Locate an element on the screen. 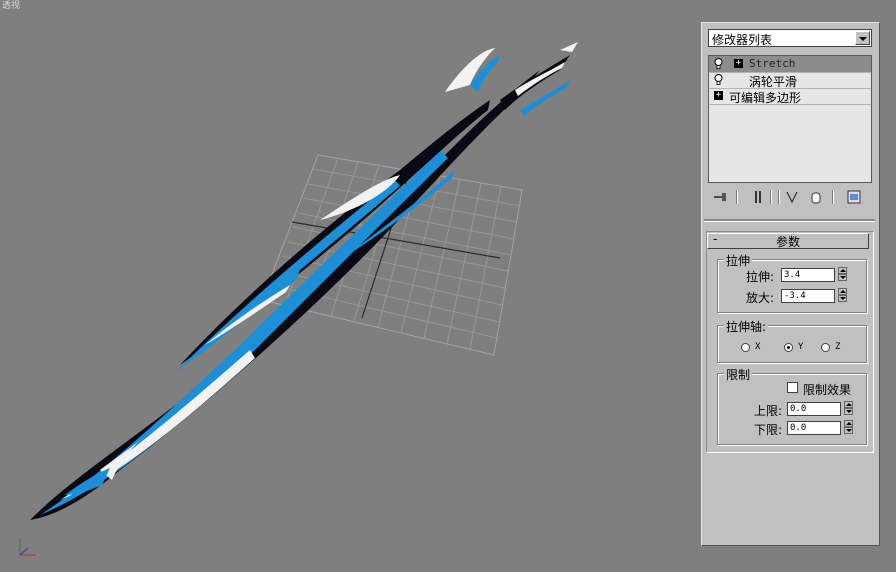 This screenshot has height=572, width=896. stretch-group-title: 拉伸 is located at coordinates (738, 260).